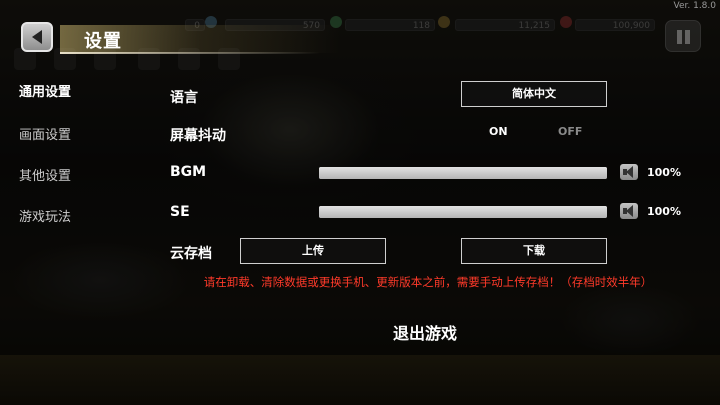  Describe the element at coordinates (198, 136) in the screenshot. I see `screen-shake-label: 屏幕抖动` at that location.